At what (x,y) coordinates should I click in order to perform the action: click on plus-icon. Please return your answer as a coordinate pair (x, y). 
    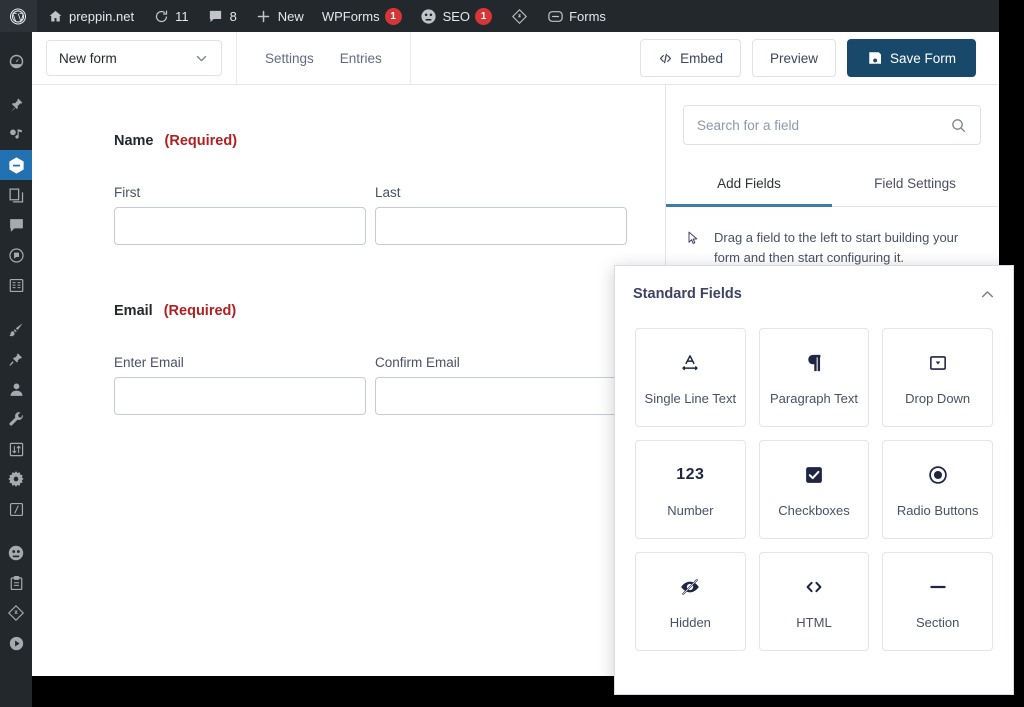
    Looking at the image, I should click on (264, 16).